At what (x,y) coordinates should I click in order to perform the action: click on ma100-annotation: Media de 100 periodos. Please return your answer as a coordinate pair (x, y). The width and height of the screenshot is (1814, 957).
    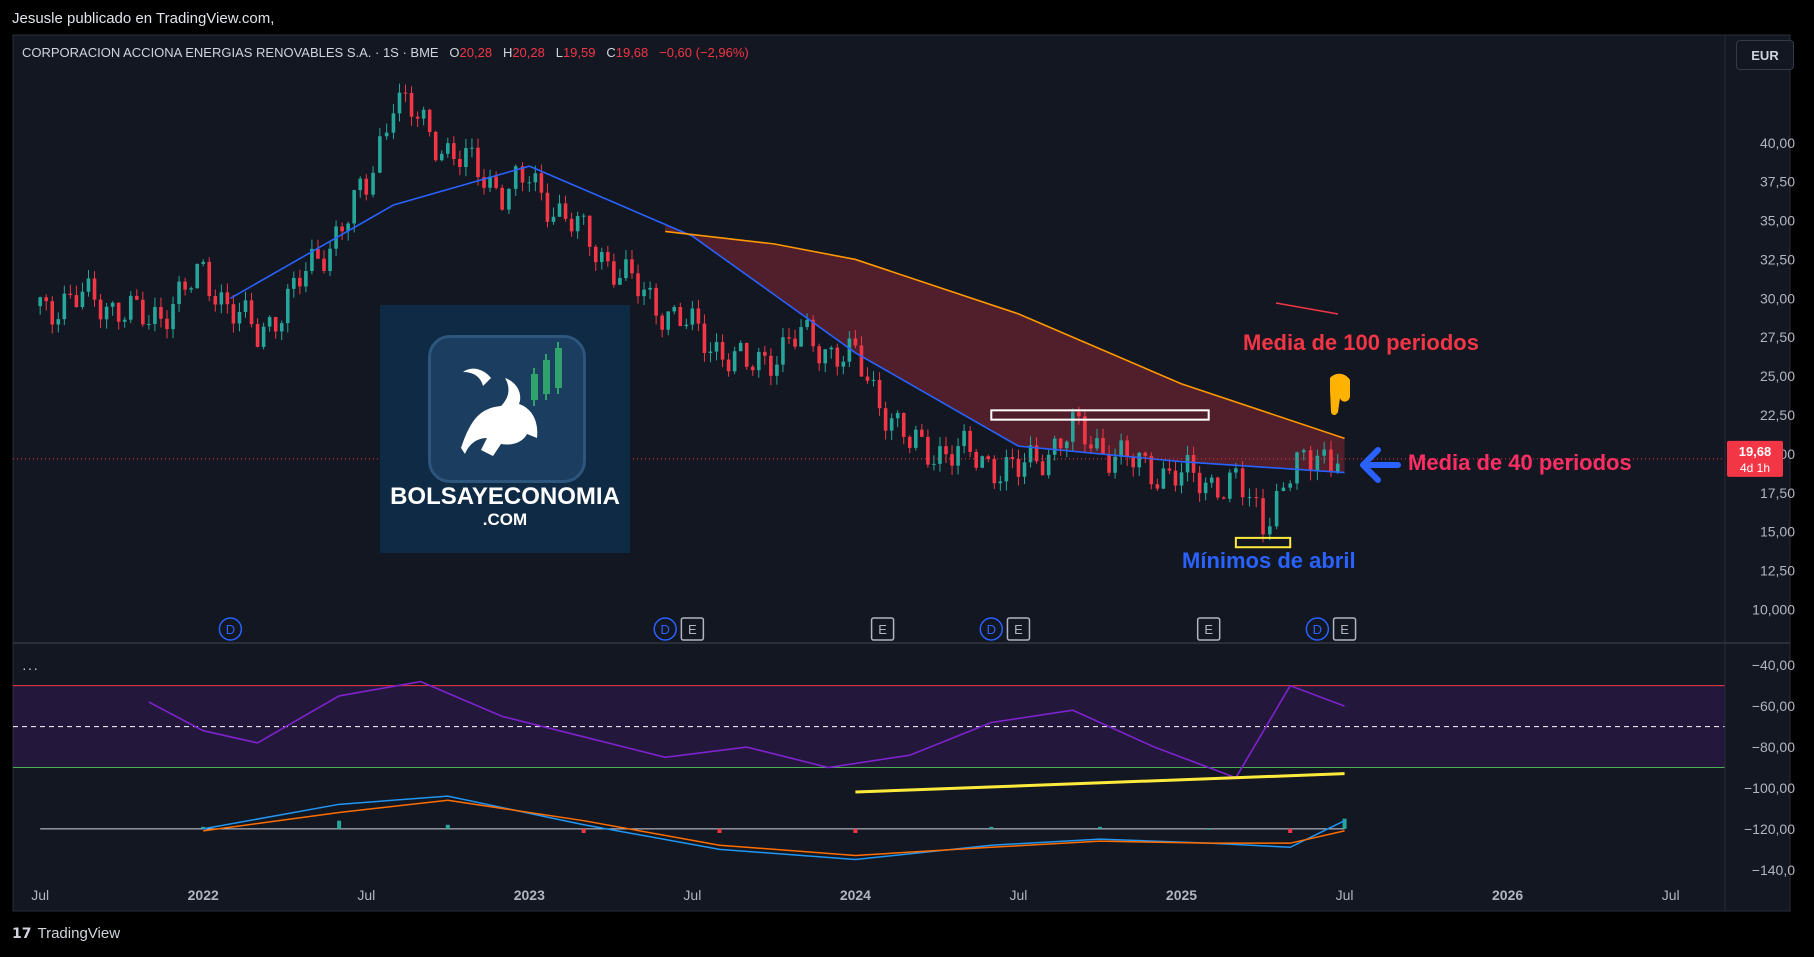
    Looking at the image, I should click on (1361, 342).